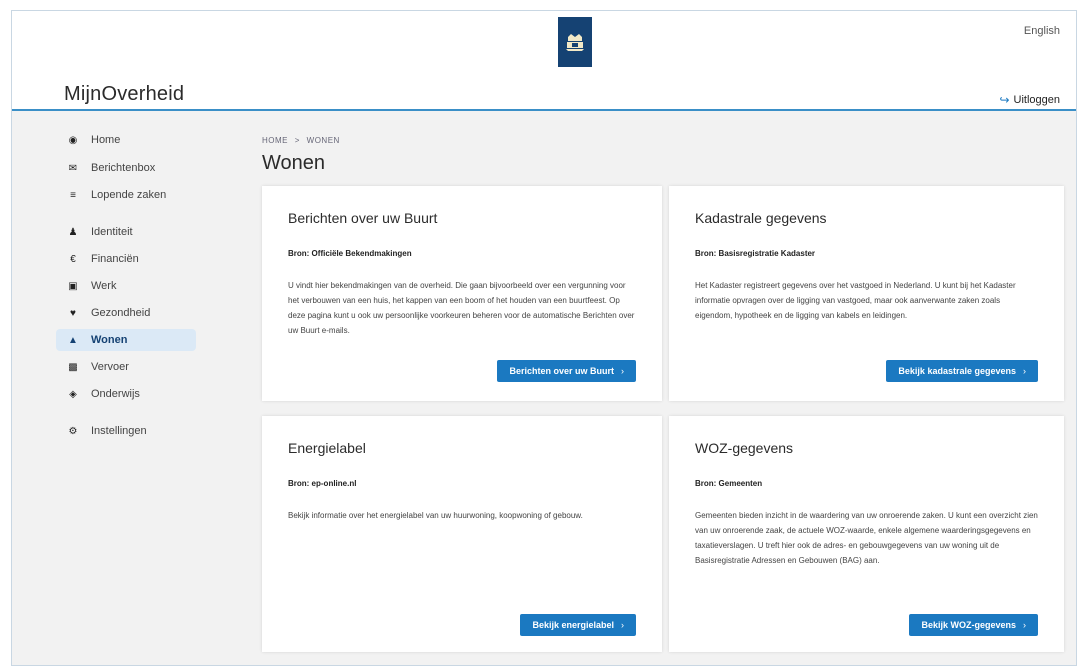 Image resolution: width=1089 pixels, height=670 pixels. What do you see at coordinates (294, 163) in the screenshot?
I see `page-title: Wonen` at bounding box center [294, 163].